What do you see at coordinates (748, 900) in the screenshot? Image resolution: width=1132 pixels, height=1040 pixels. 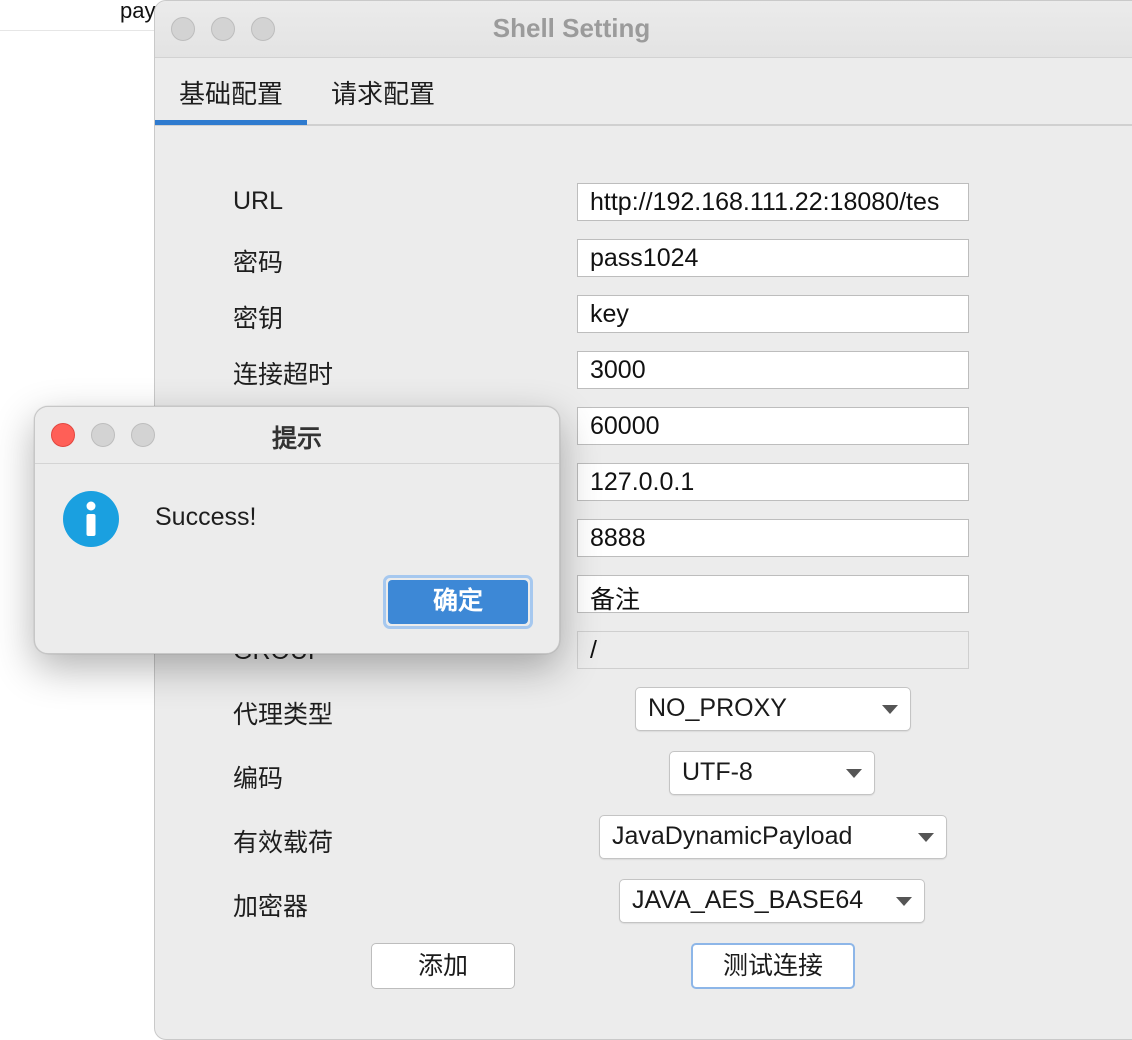 I see `cryption-value: JAVA_AES_BASE64` at bounding box center [748, 900].